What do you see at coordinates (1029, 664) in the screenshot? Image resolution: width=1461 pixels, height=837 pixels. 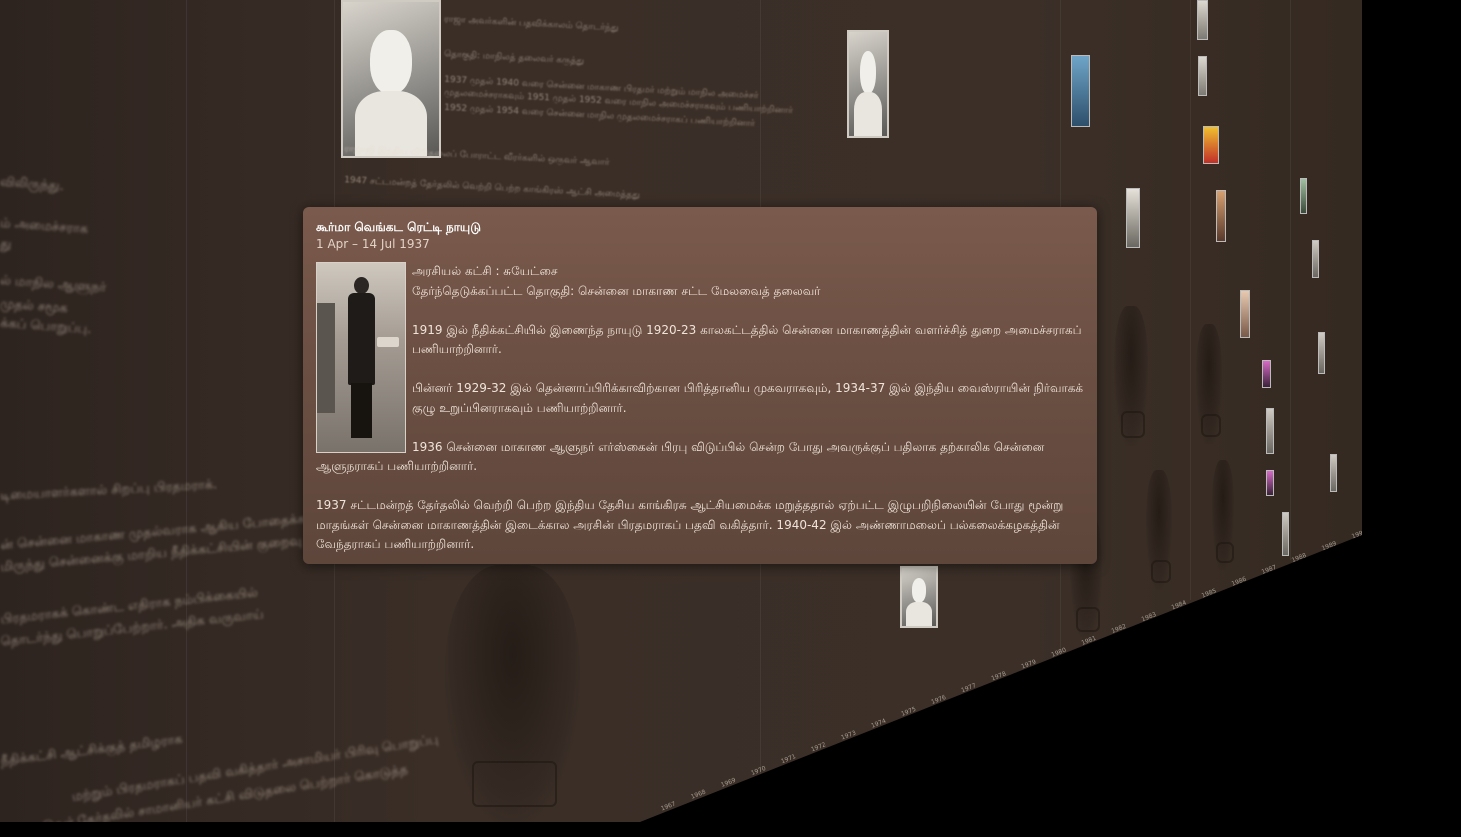 I see `axis-year-label: 1979` at bounding box center [1029, 664].